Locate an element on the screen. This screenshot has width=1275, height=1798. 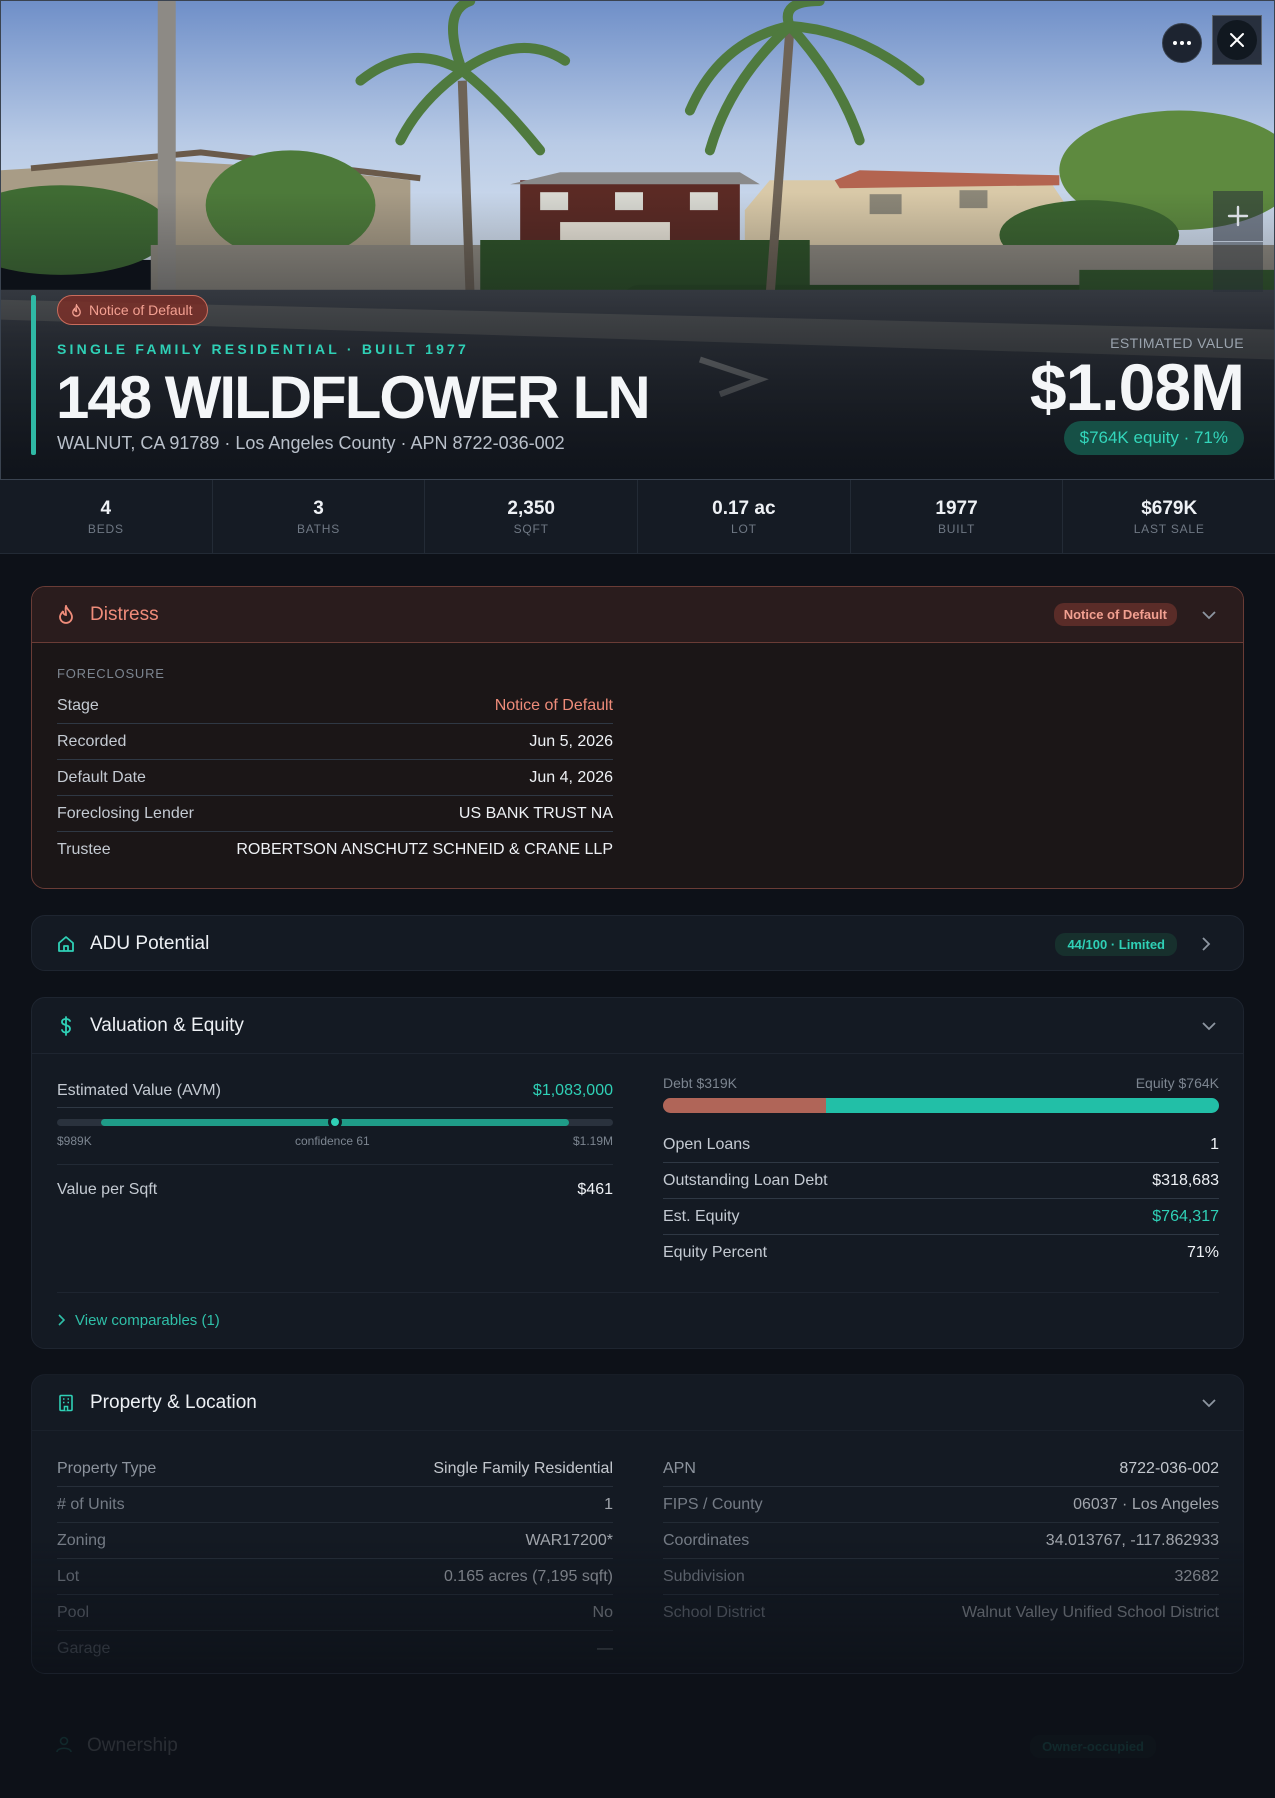
view-comparables-link: View comparables (1) is located at coordinates (138, 1320).